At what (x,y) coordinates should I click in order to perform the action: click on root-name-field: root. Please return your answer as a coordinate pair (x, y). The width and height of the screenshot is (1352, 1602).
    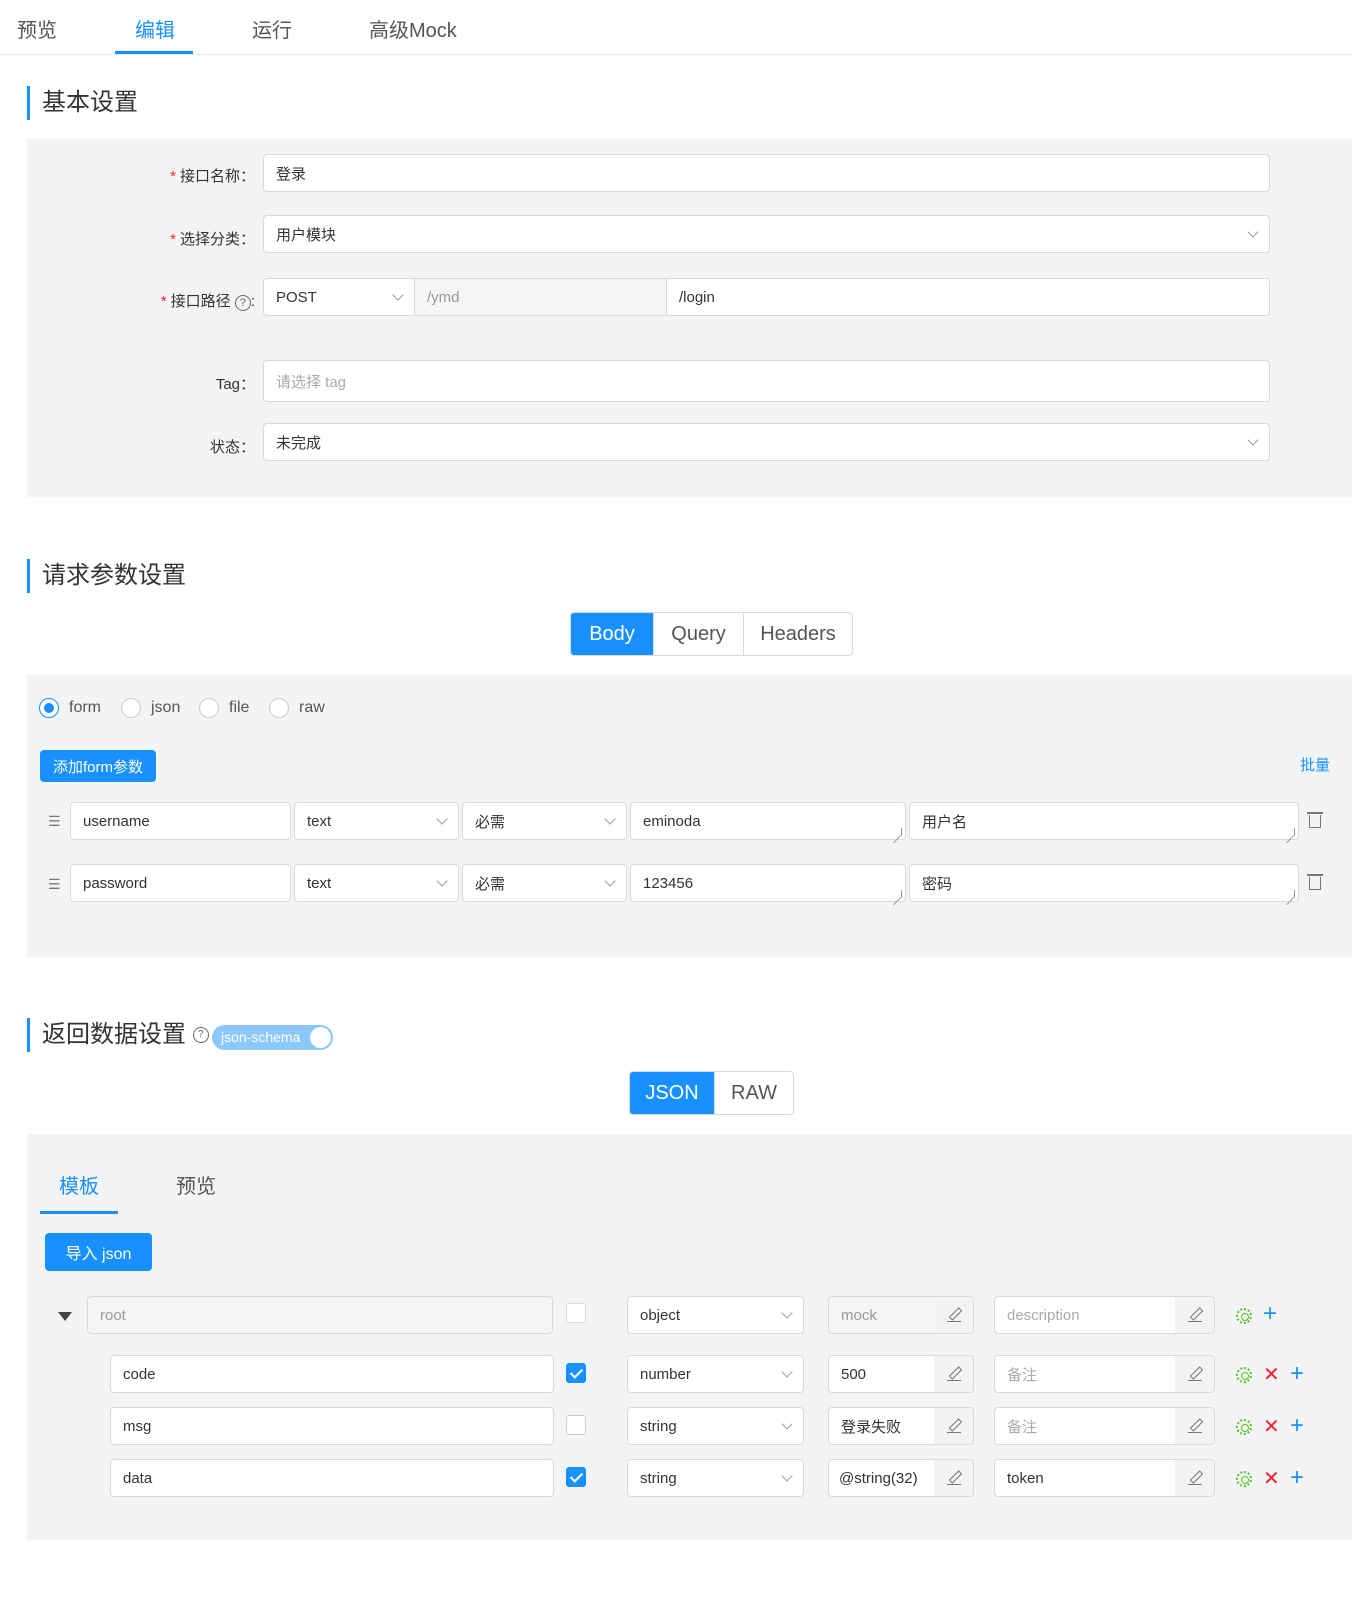
    Looking at the image, I should click on (320, 1315).